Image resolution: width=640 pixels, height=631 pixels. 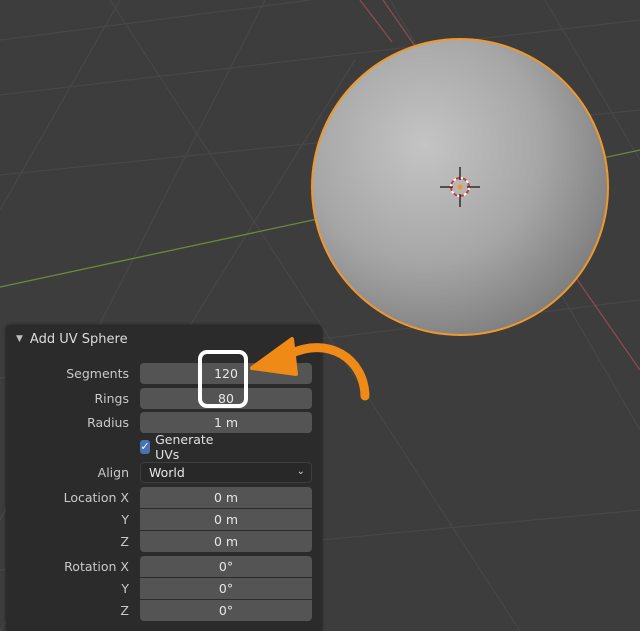 What do you see at coordinates (300, 471) in the screenshot?
I see `chevron-down-icon: ⌄` at bounding box center [300, 471].